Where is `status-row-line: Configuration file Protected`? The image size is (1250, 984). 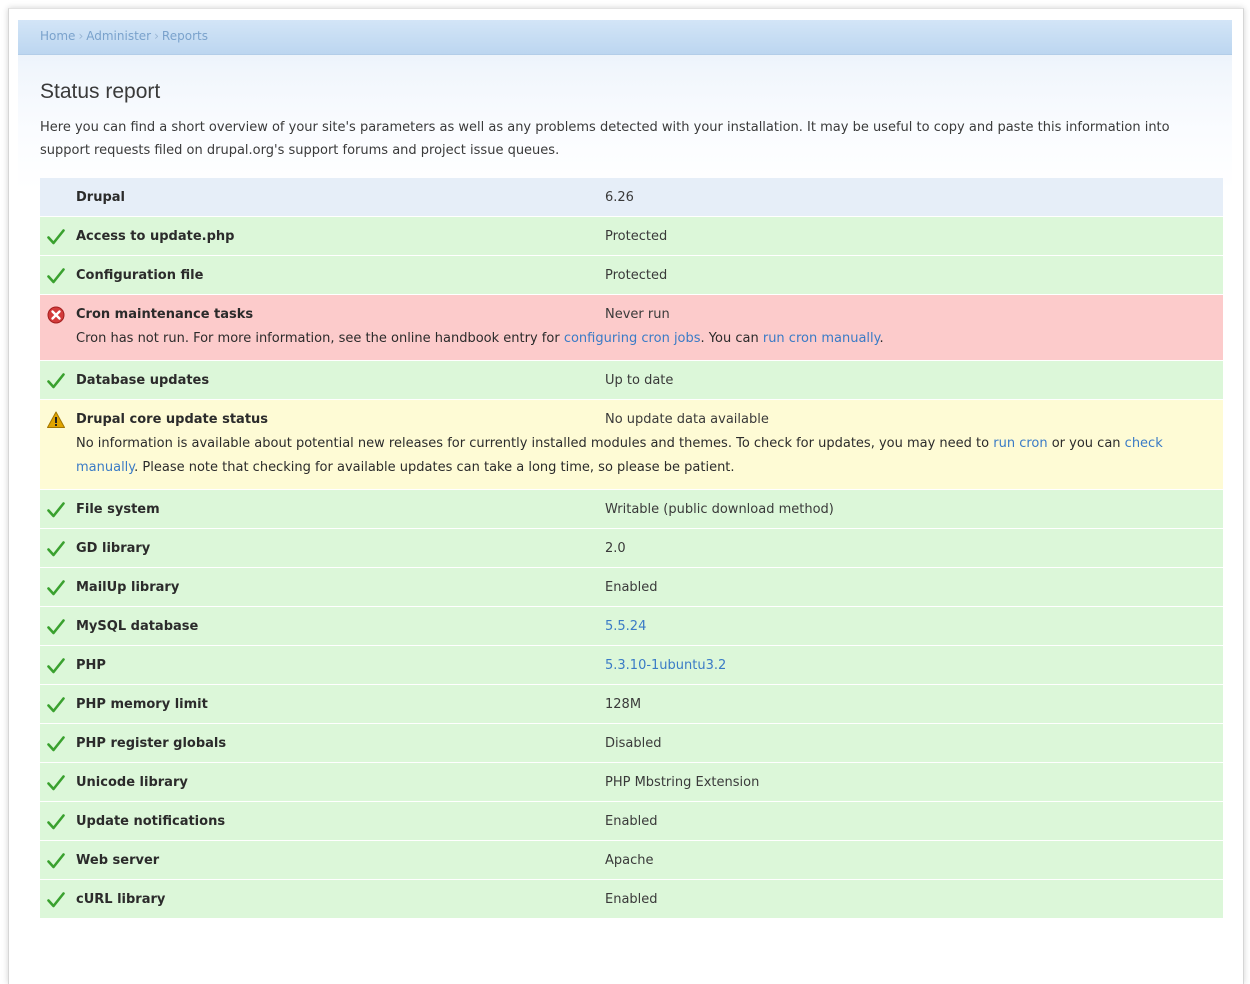
status-row-line: Configuration file Protected is located at coordinates (631, 275).